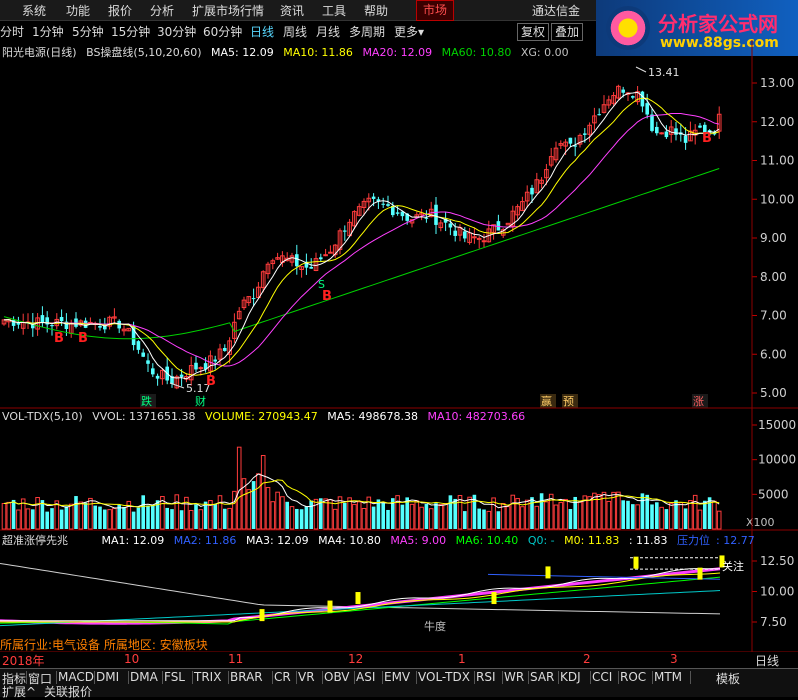 The width and height of the screenshot is (798, 700). I want to click on high-label-pointer, so click(641, 69).